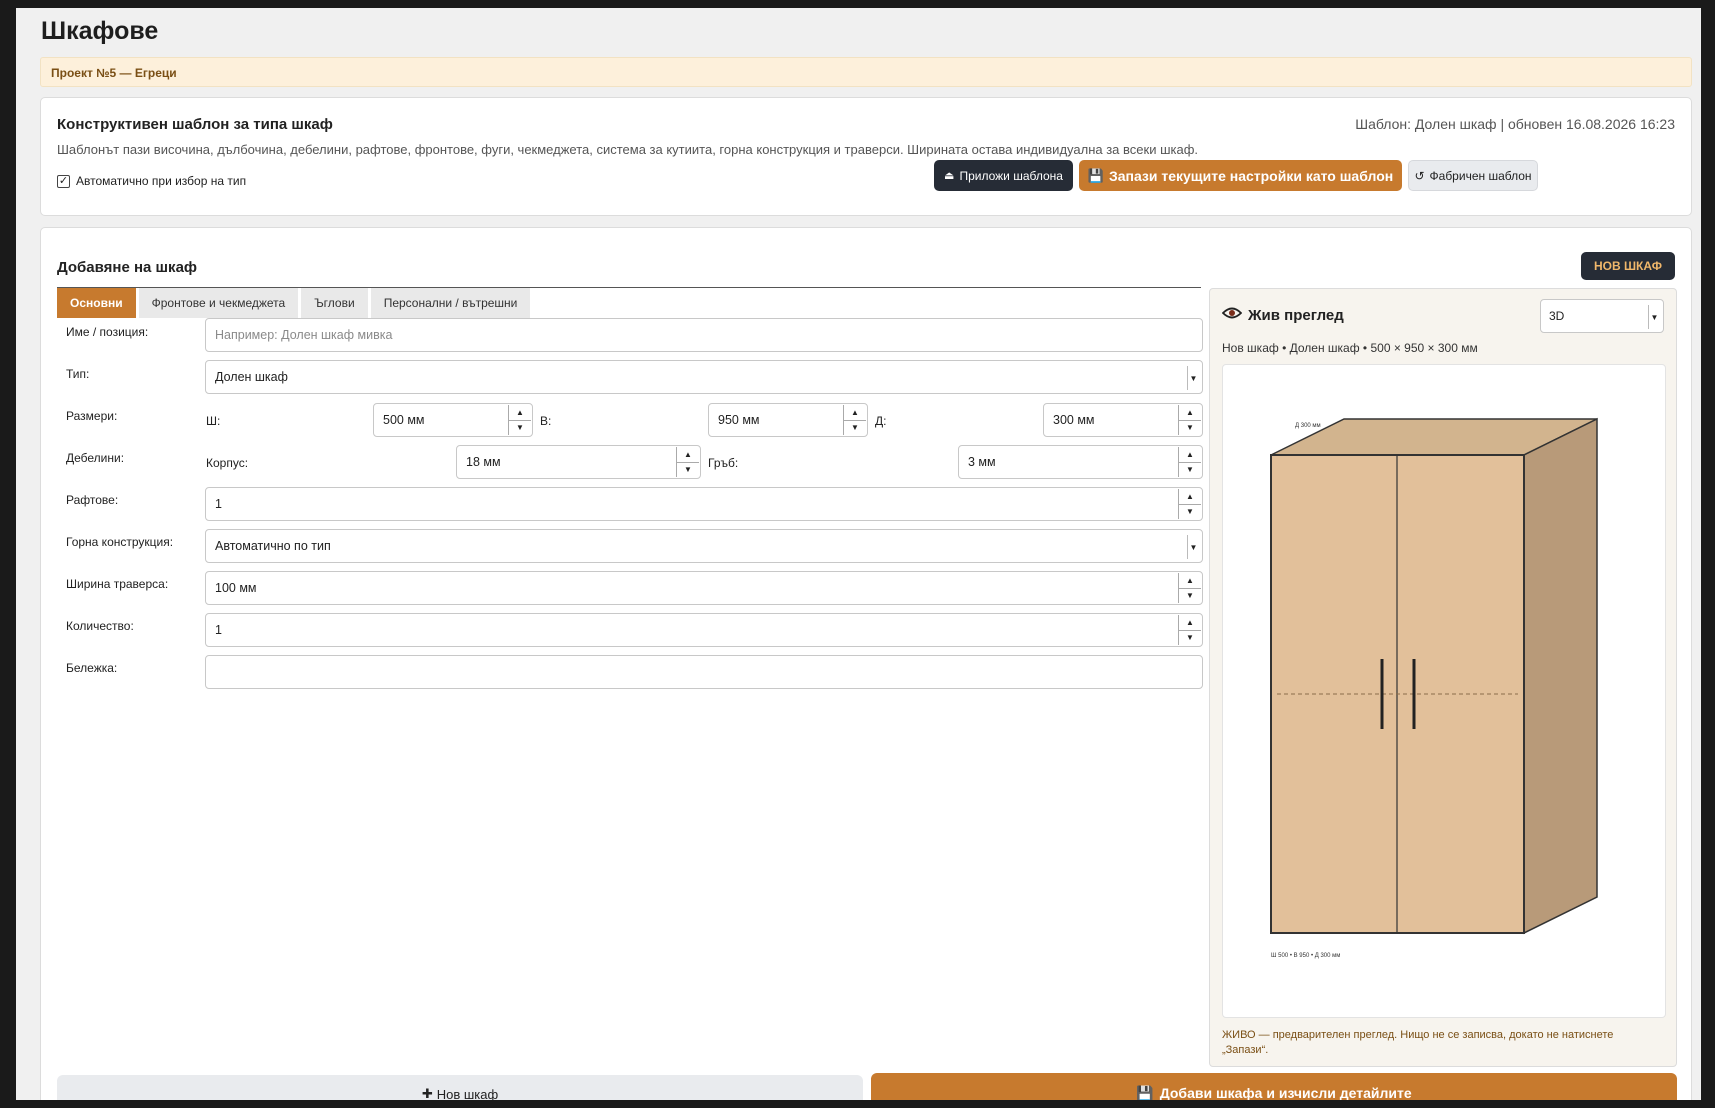 This screenshot has width=1715, height=1108. Describe the element at coordinates (95, 458) in the screenshot. I see `thickness-label: Дебелини:` at that location.